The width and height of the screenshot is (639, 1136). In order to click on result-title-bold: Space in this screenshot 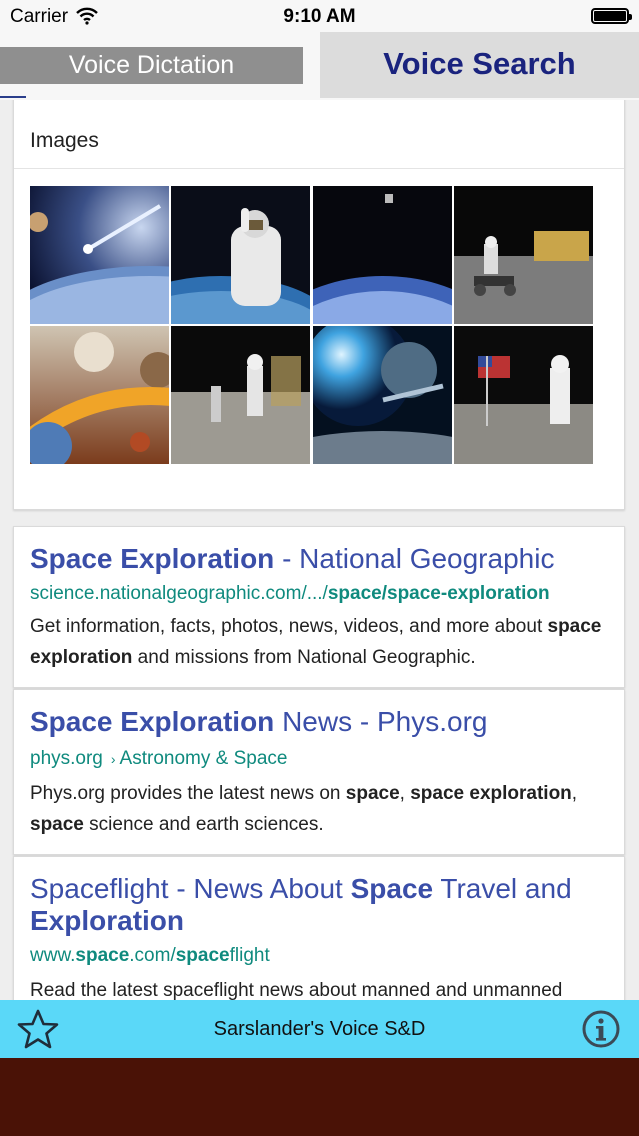, I will do `click(392, 888)`.